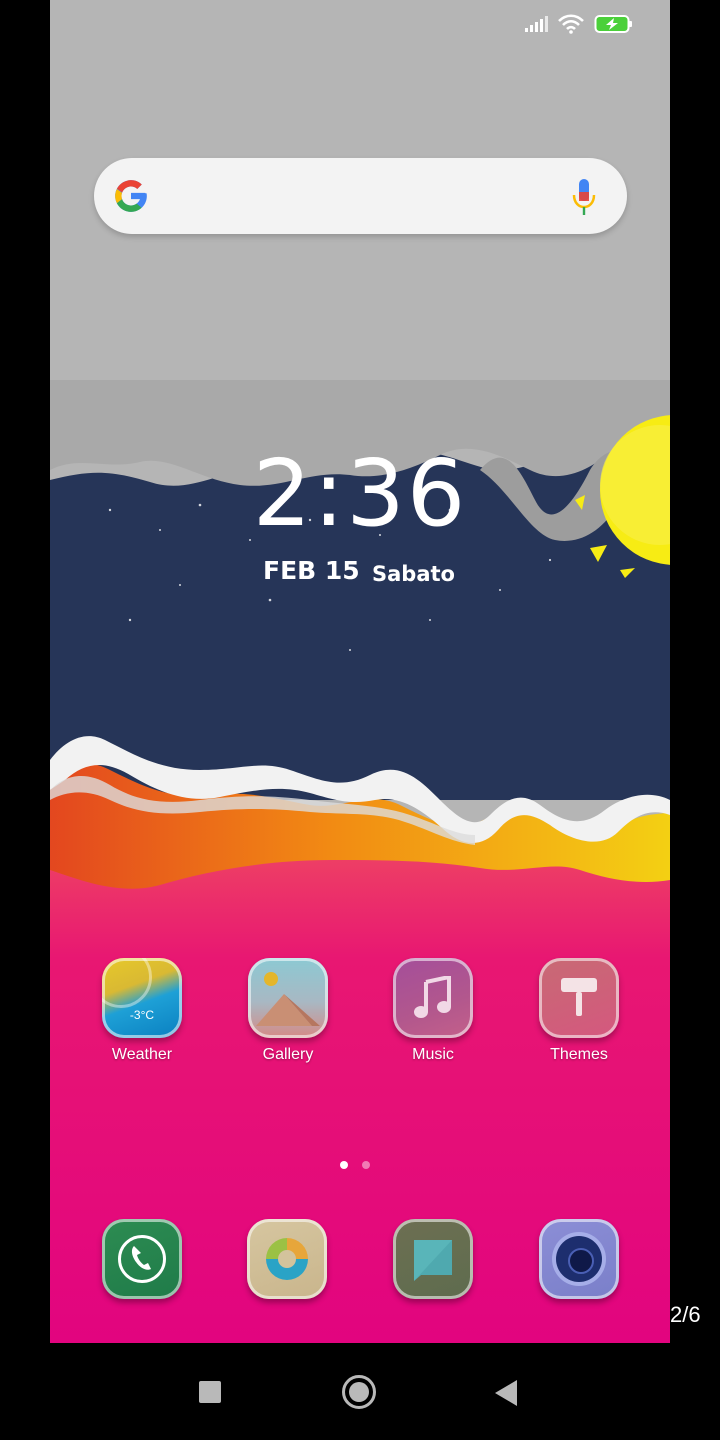  I want to click on app-music: Music, so click(433, 1011).